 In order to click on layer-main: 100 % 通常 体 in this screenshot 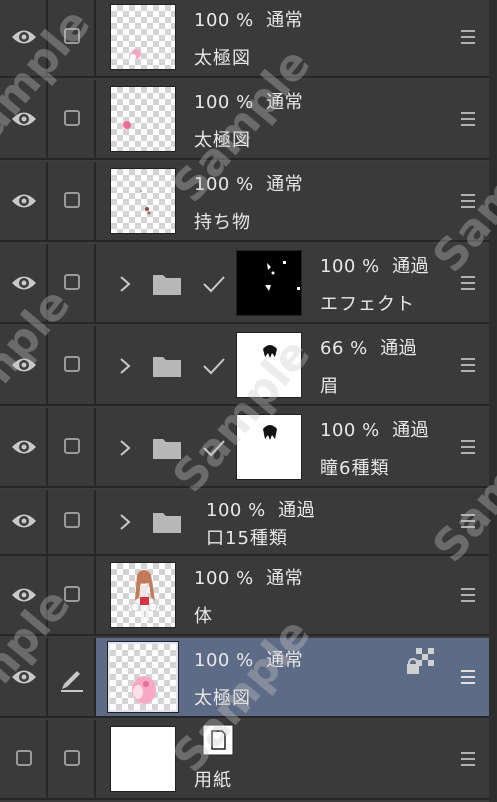, I will do `click(292, 595)`.